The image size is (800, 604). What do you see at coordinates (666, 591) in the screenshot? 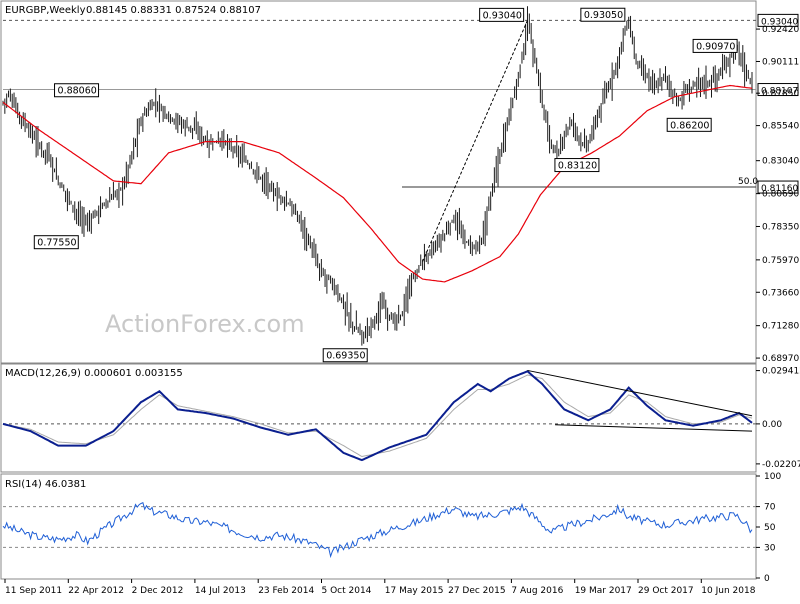
I see `x-axis-tick-label: 29 Oct 2017` at bounding box center [666, 591].